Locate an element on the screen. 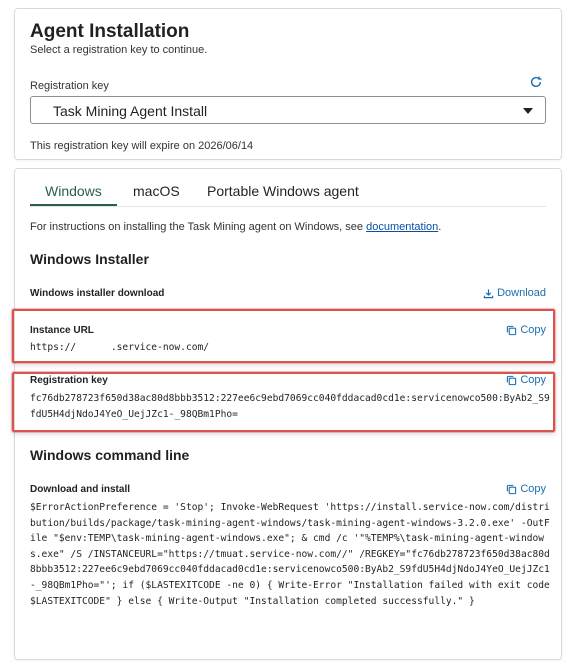 This screenshot has width=578, height=668. tab-portable-windows-agent: Portable Windows agent is located at coordinates (283, 191).